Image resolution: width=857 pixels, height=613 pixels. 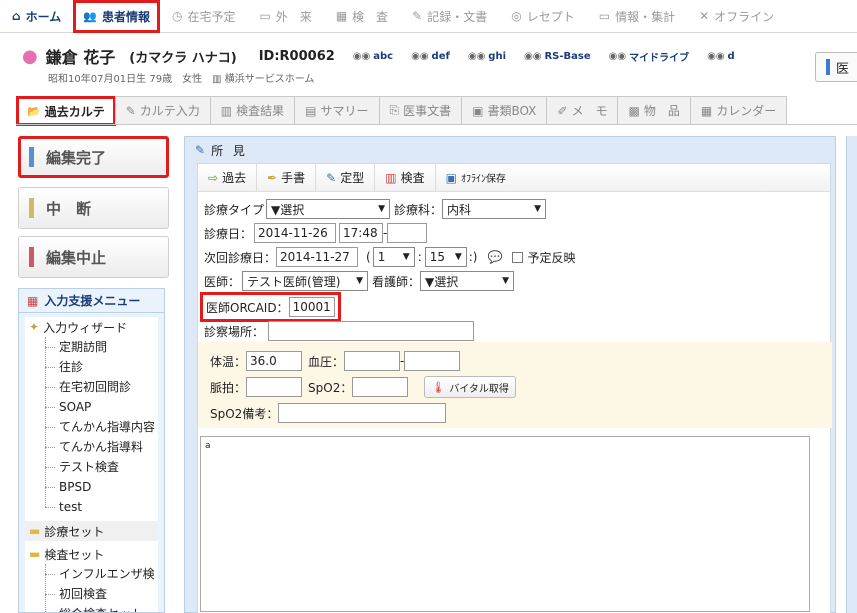 What do you see at coordinates (543, 16) in the screenshot?
I see `nav-receipt: ◎ レセプト` at bounding box center [543, 16].